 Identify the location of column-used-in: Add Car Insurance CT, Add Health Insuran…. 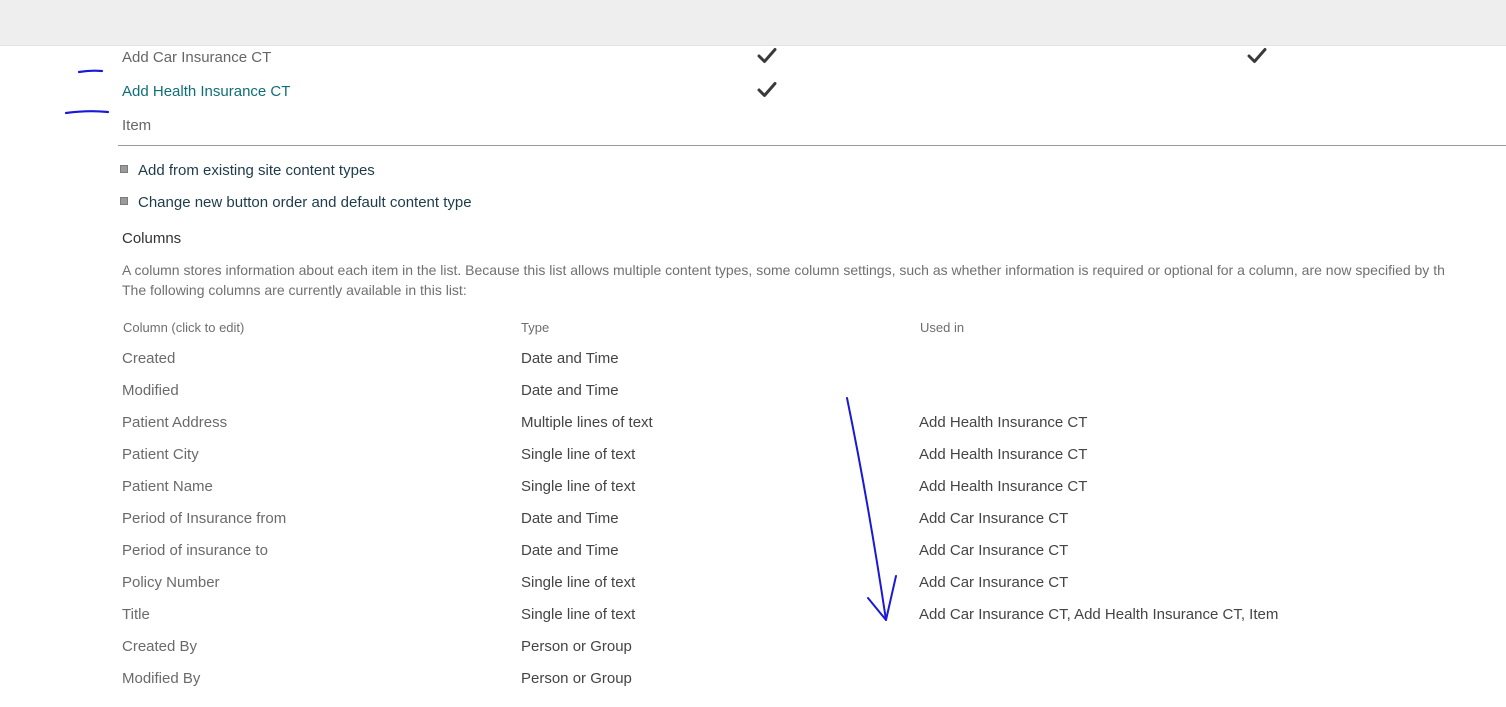
(1099, 614).